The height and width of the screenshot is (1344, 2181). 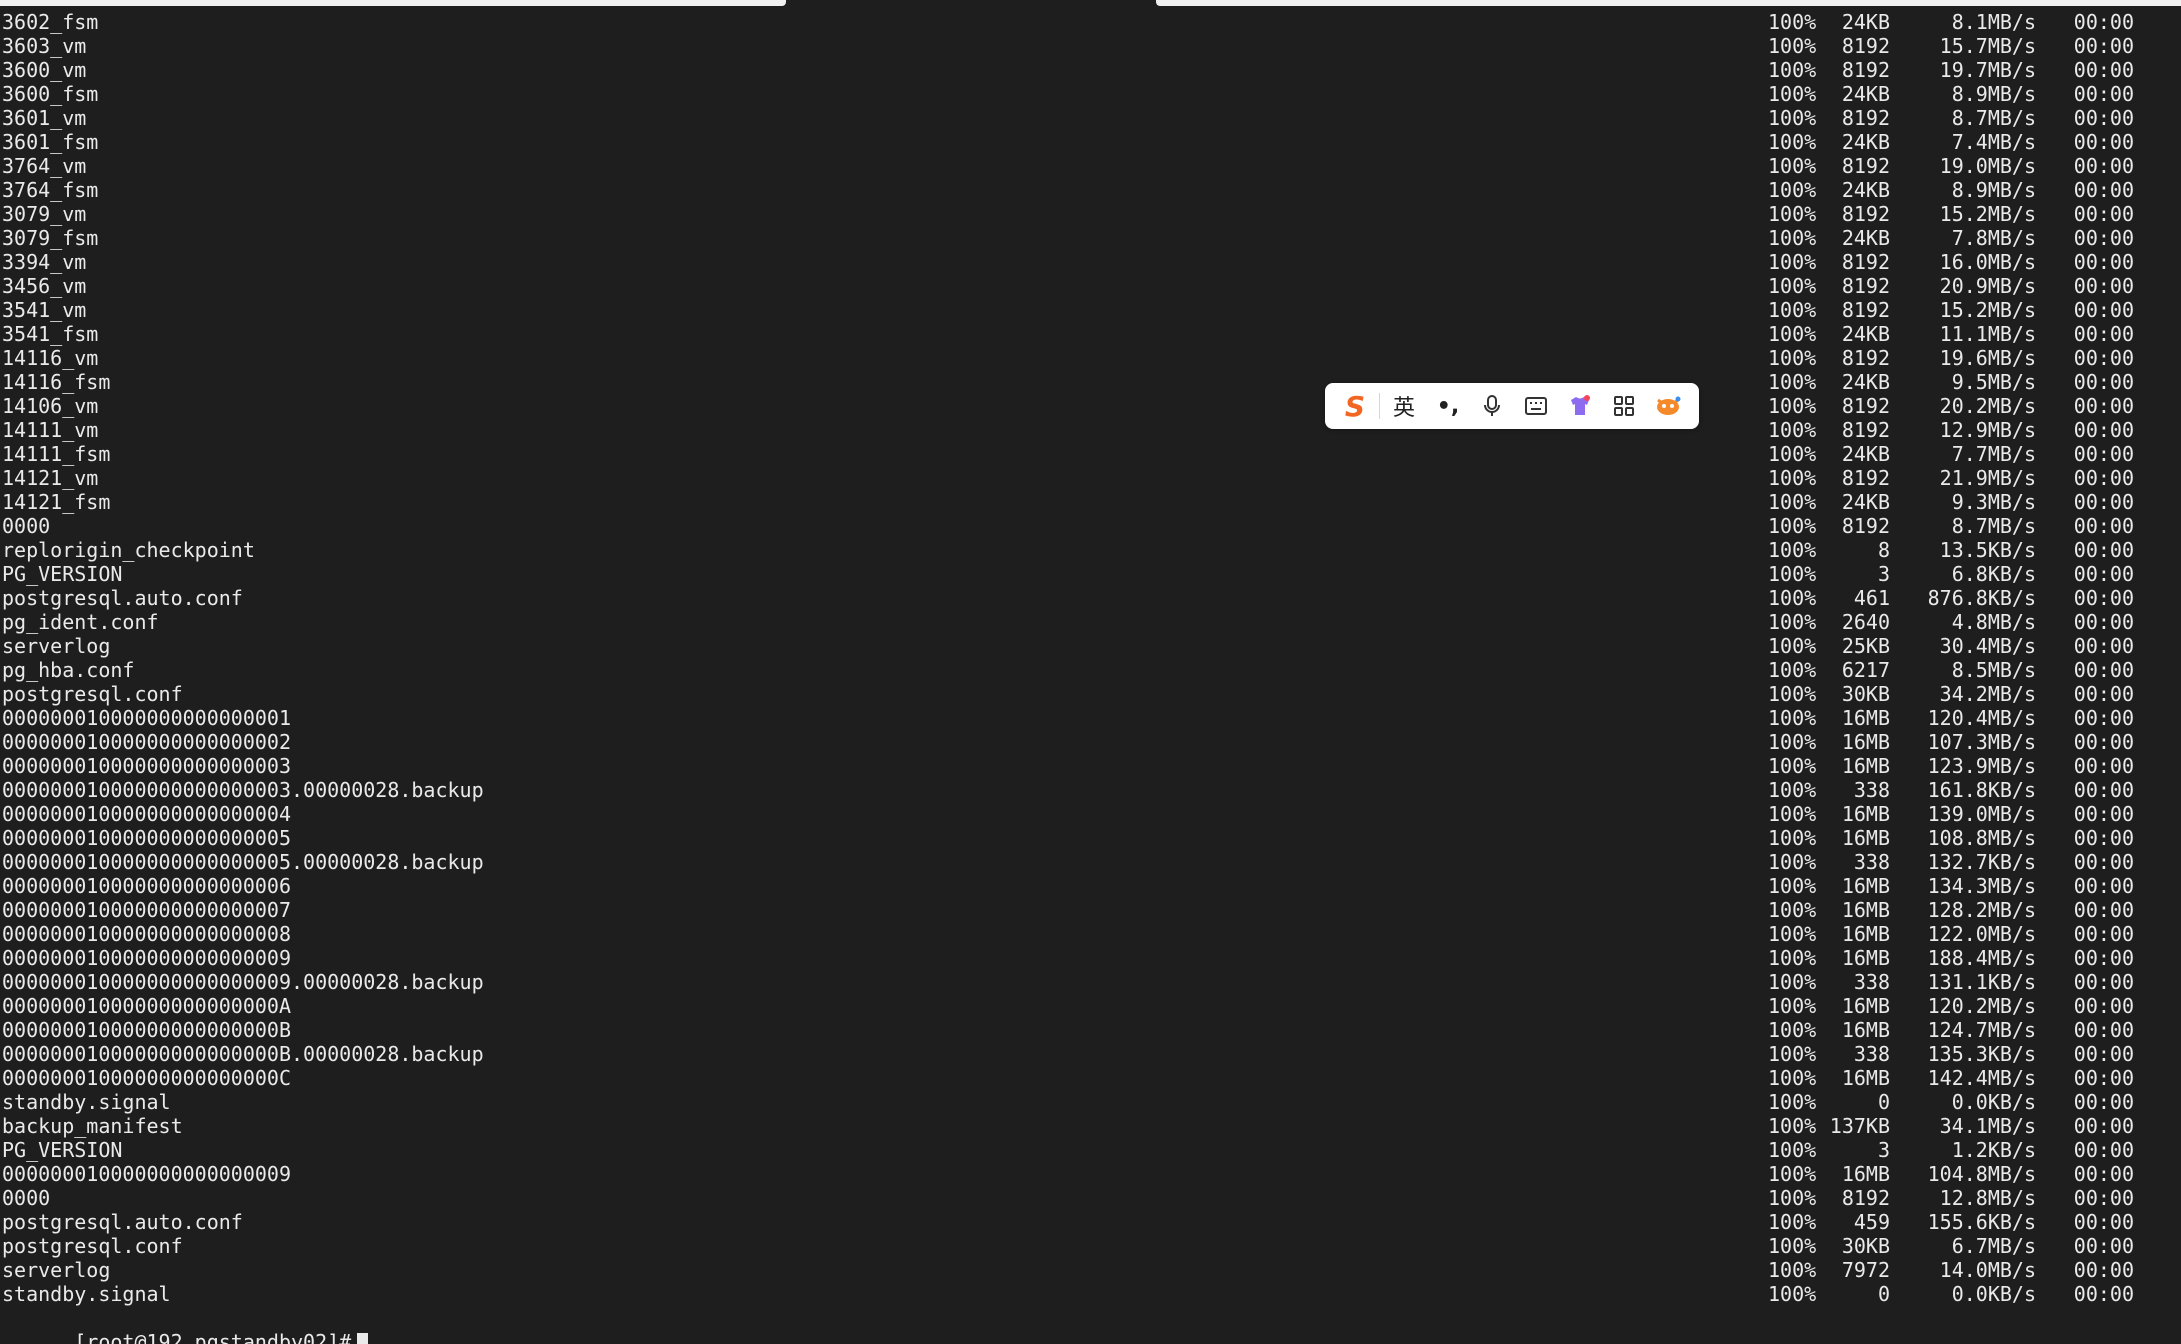 What do you see at coordinates (1951, 838) in the screenshot?
I see `transfer-stats: 100% 16MB 108.8MB/s 00:00` at bounding box center [1951, 838].